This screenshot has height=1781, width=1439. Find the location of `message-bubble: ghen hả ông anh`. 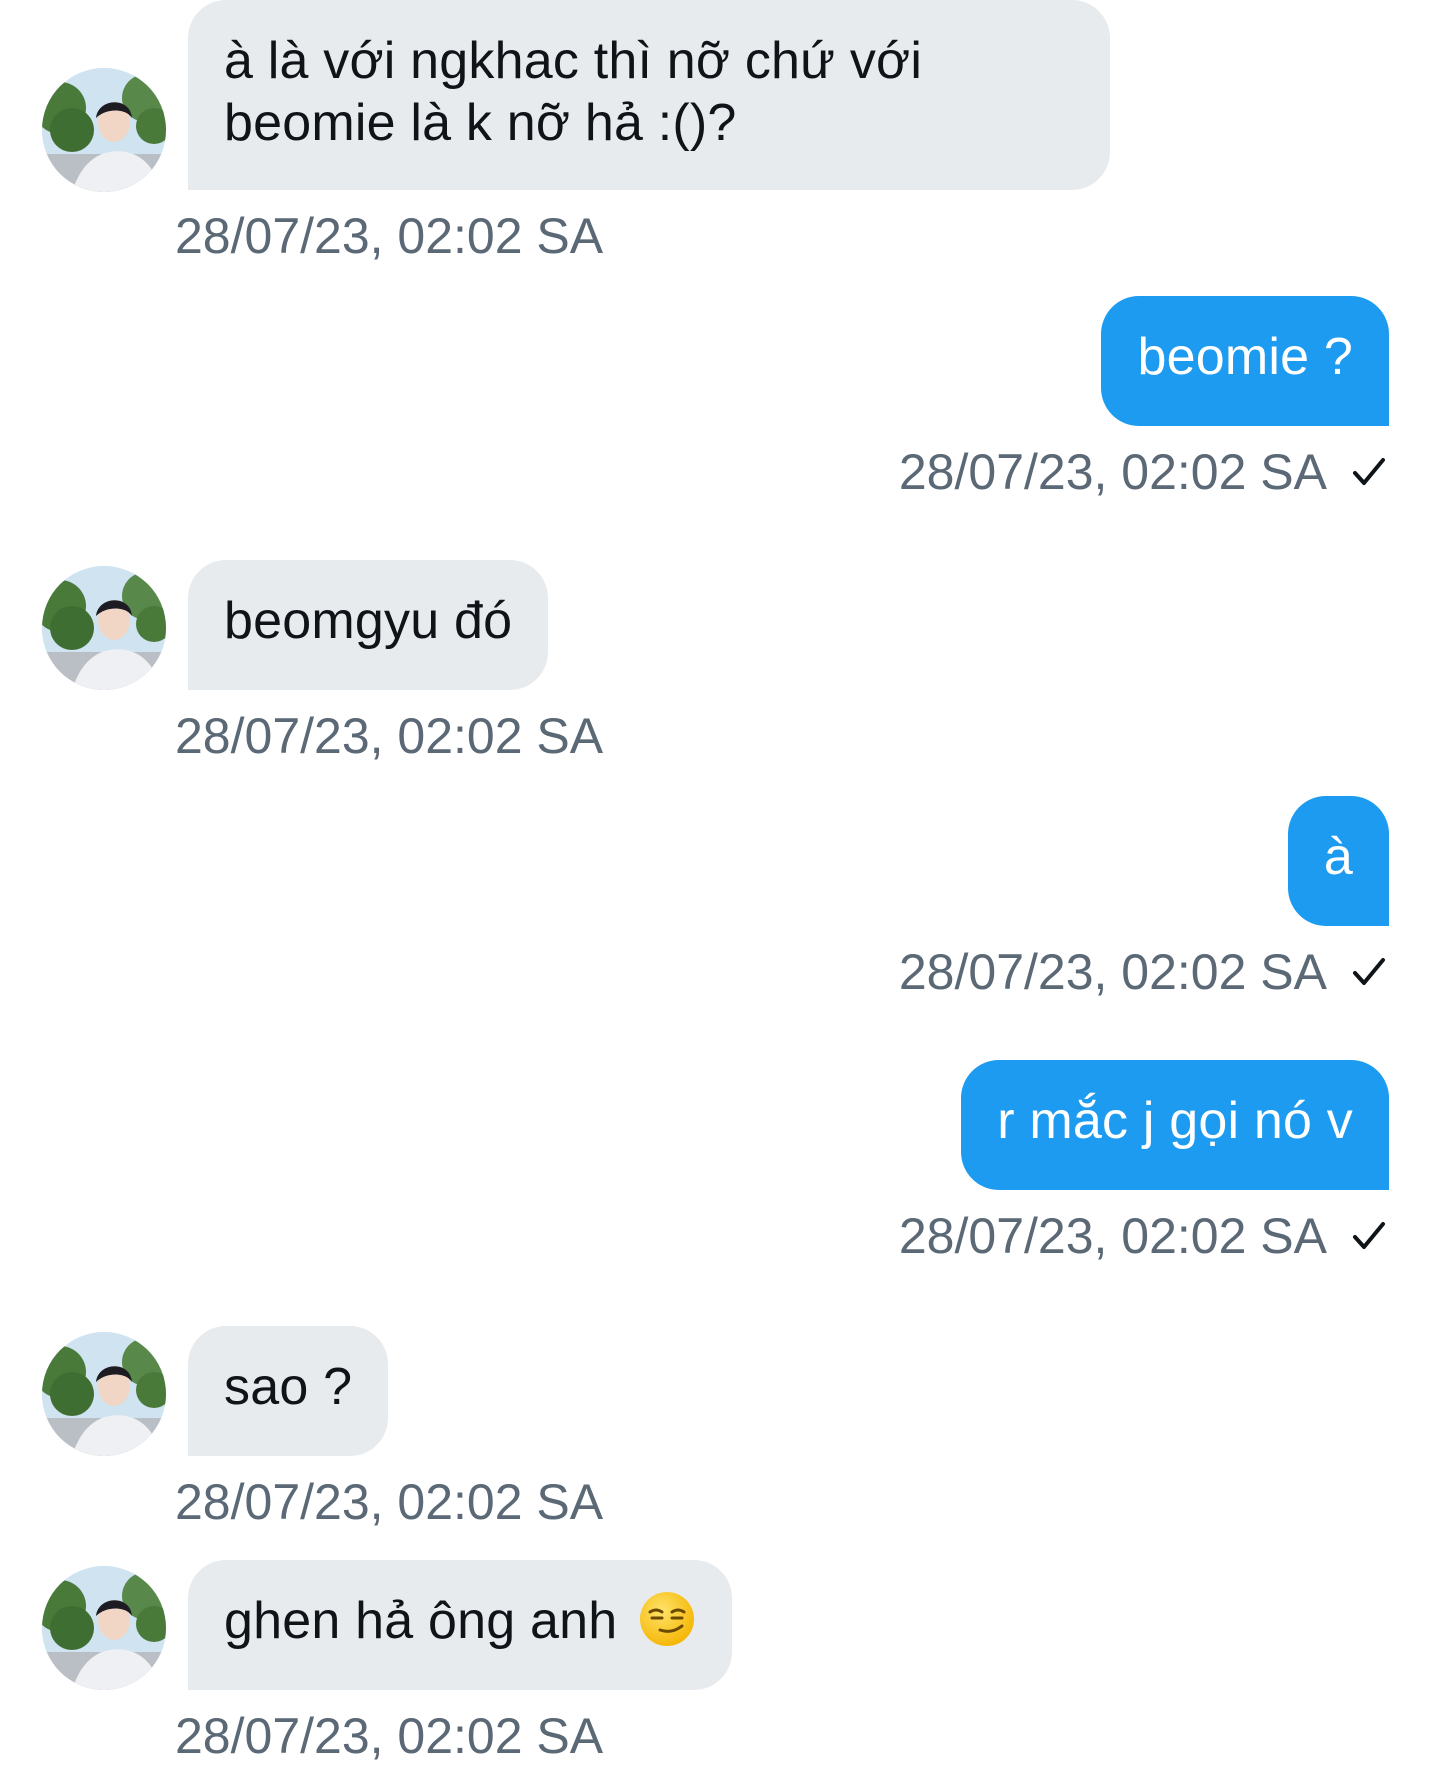

message-bubble: ghen hả ông anh is located at coordinates (460, 1625).